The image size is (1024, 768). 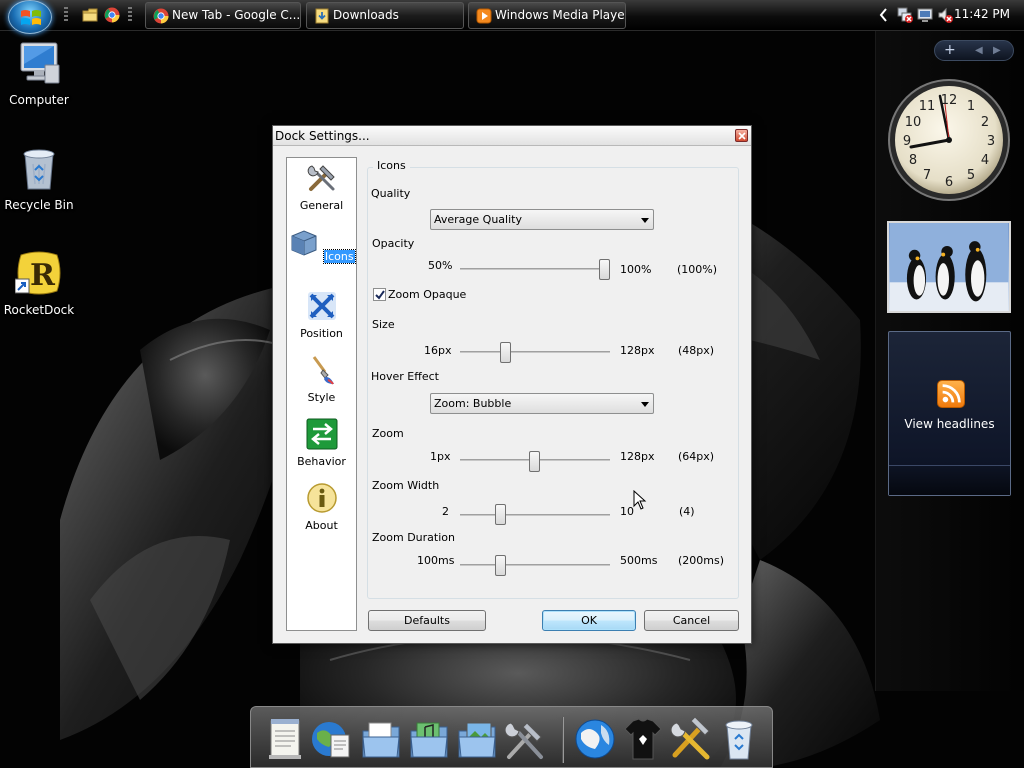 What do you see at coordinates (739, 739) in the screenshot?
I see `recycle-bin-icon` at bounding box center [739, 739].